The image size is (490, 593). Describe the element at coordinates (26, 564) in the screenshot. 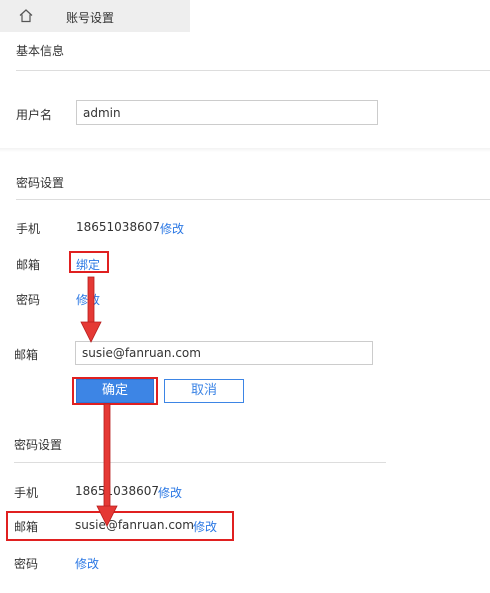

I see `password-label-2: 密码` at that location.